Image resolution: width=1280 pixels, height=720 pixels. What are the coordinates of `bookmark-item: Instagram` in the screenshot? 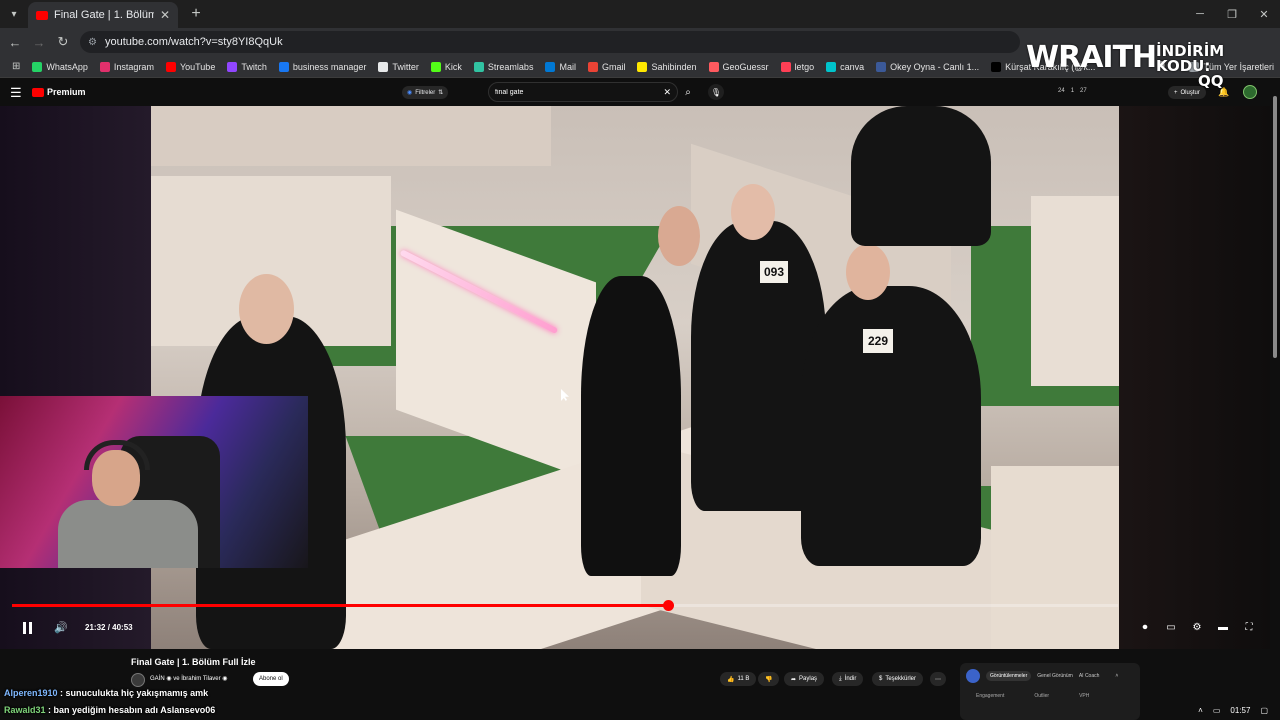 It's located at (127, 67).